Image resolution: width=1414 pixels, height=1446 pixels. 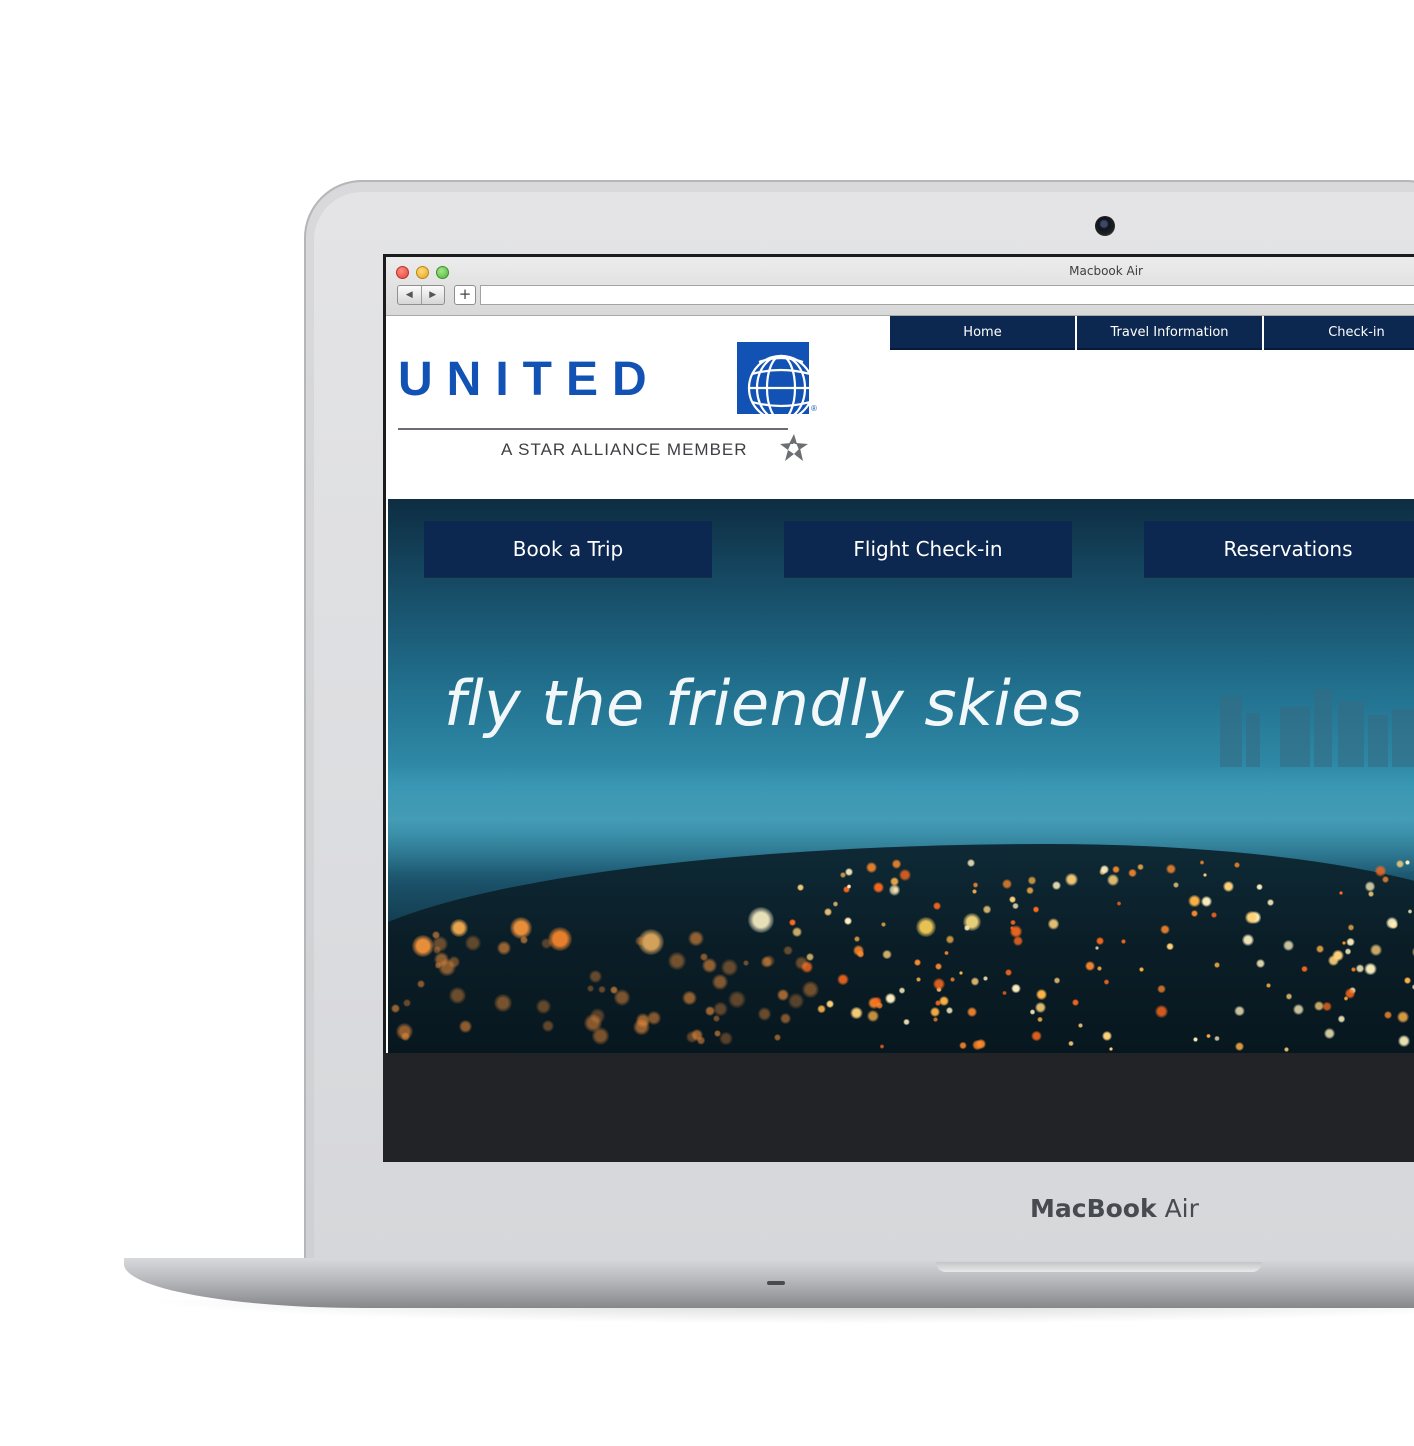 I want to click on top-navigation: Home Travel Information Check-in, so click(x=1152, y=333).